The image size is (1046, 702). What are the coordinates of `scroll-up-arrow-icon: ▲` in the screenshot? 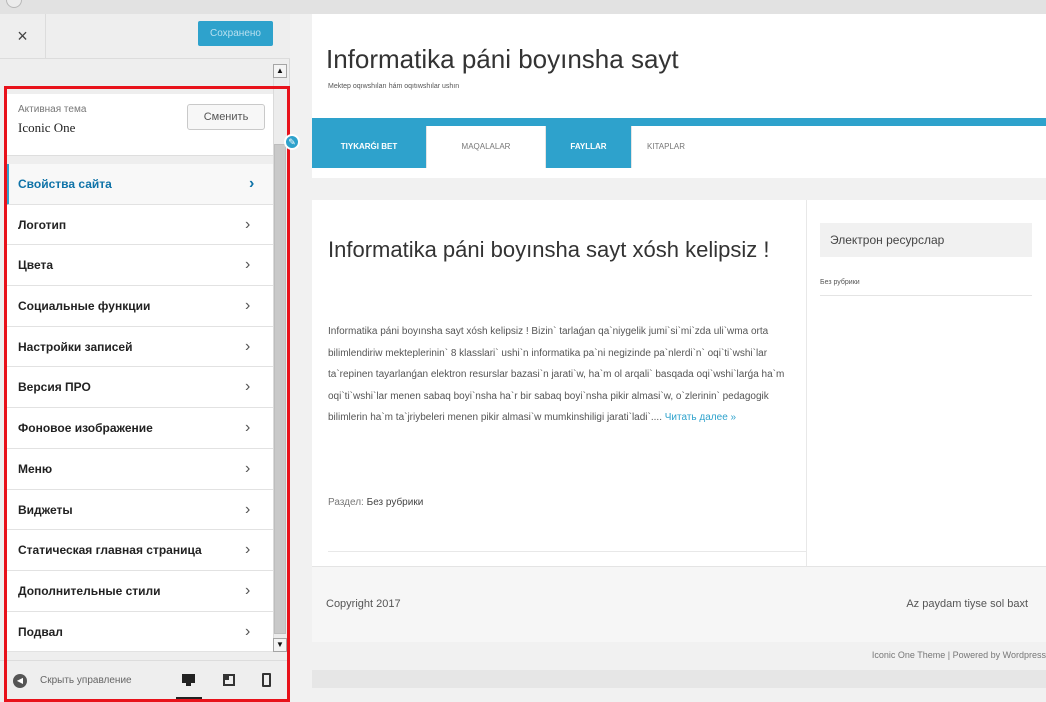 It's located at (280, 71).